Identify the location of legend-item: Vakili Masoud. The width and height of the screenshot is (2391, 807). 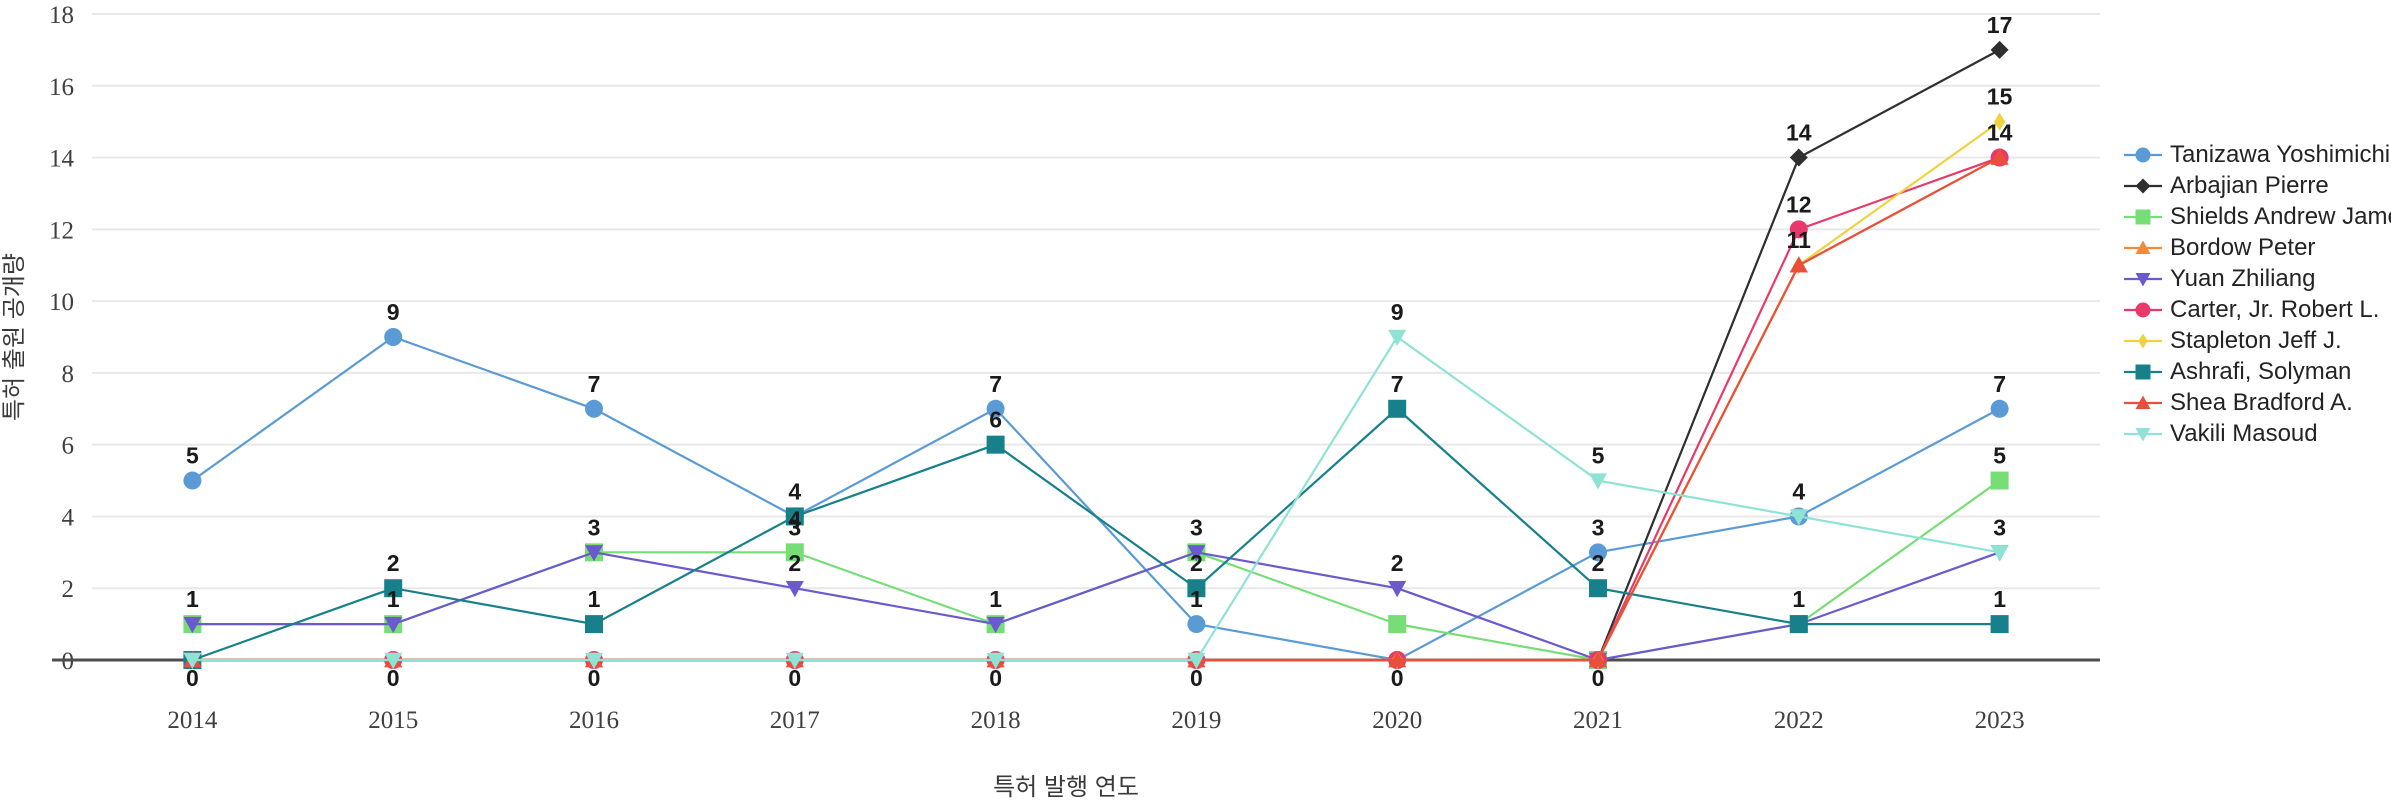
(2256, 434).